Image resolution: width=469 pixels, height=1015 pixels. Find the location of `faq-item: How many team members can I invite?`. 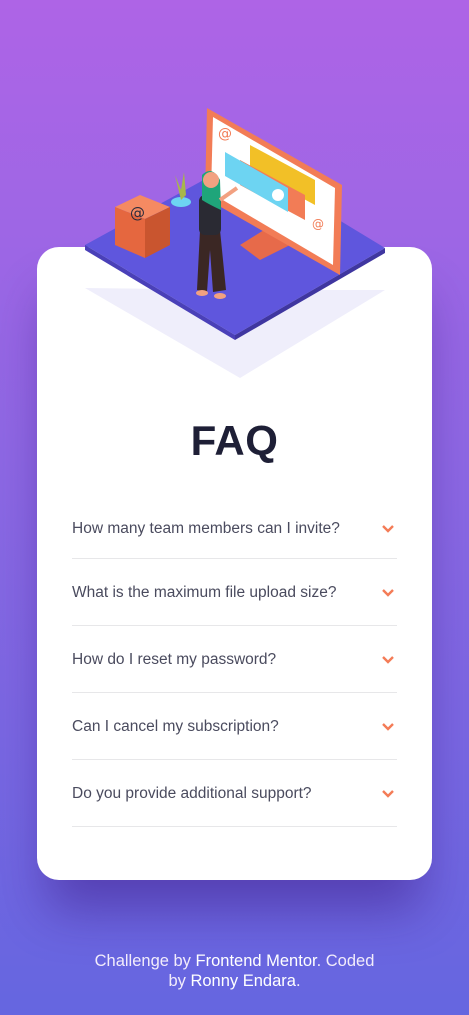

faq-item: How many team members can I invite? is located at coordinates (234, 528).